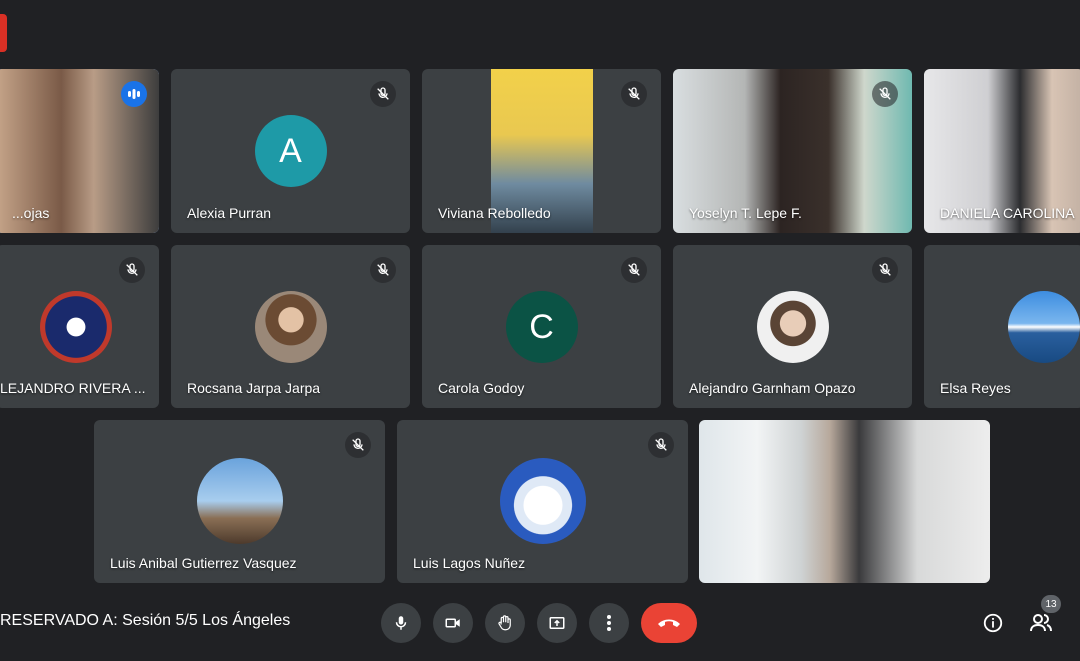 The width and height of the screenshot is (1080, 661). I want to click on participant-tile: Luis Anibal Gutierrez Vasquez, so click(239, 501).